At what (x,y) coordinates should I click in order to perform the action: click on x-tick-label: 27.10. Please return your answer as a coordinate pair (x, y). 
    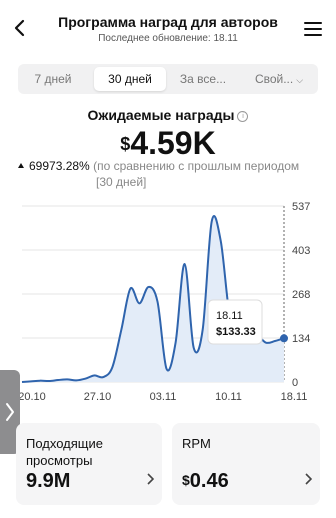
    Looking at the image, I should click on (98, 397).